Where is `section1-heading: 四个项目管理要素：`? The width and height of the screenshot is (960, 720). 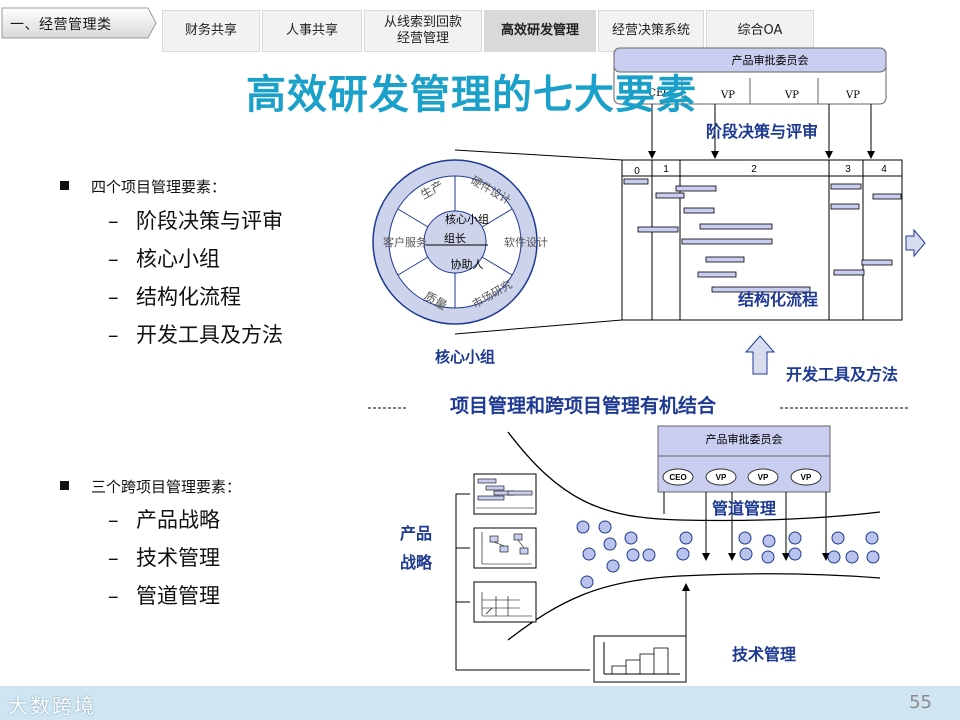
section1-heading: 四个项目管理要素： is located at coordinates (143, 186).